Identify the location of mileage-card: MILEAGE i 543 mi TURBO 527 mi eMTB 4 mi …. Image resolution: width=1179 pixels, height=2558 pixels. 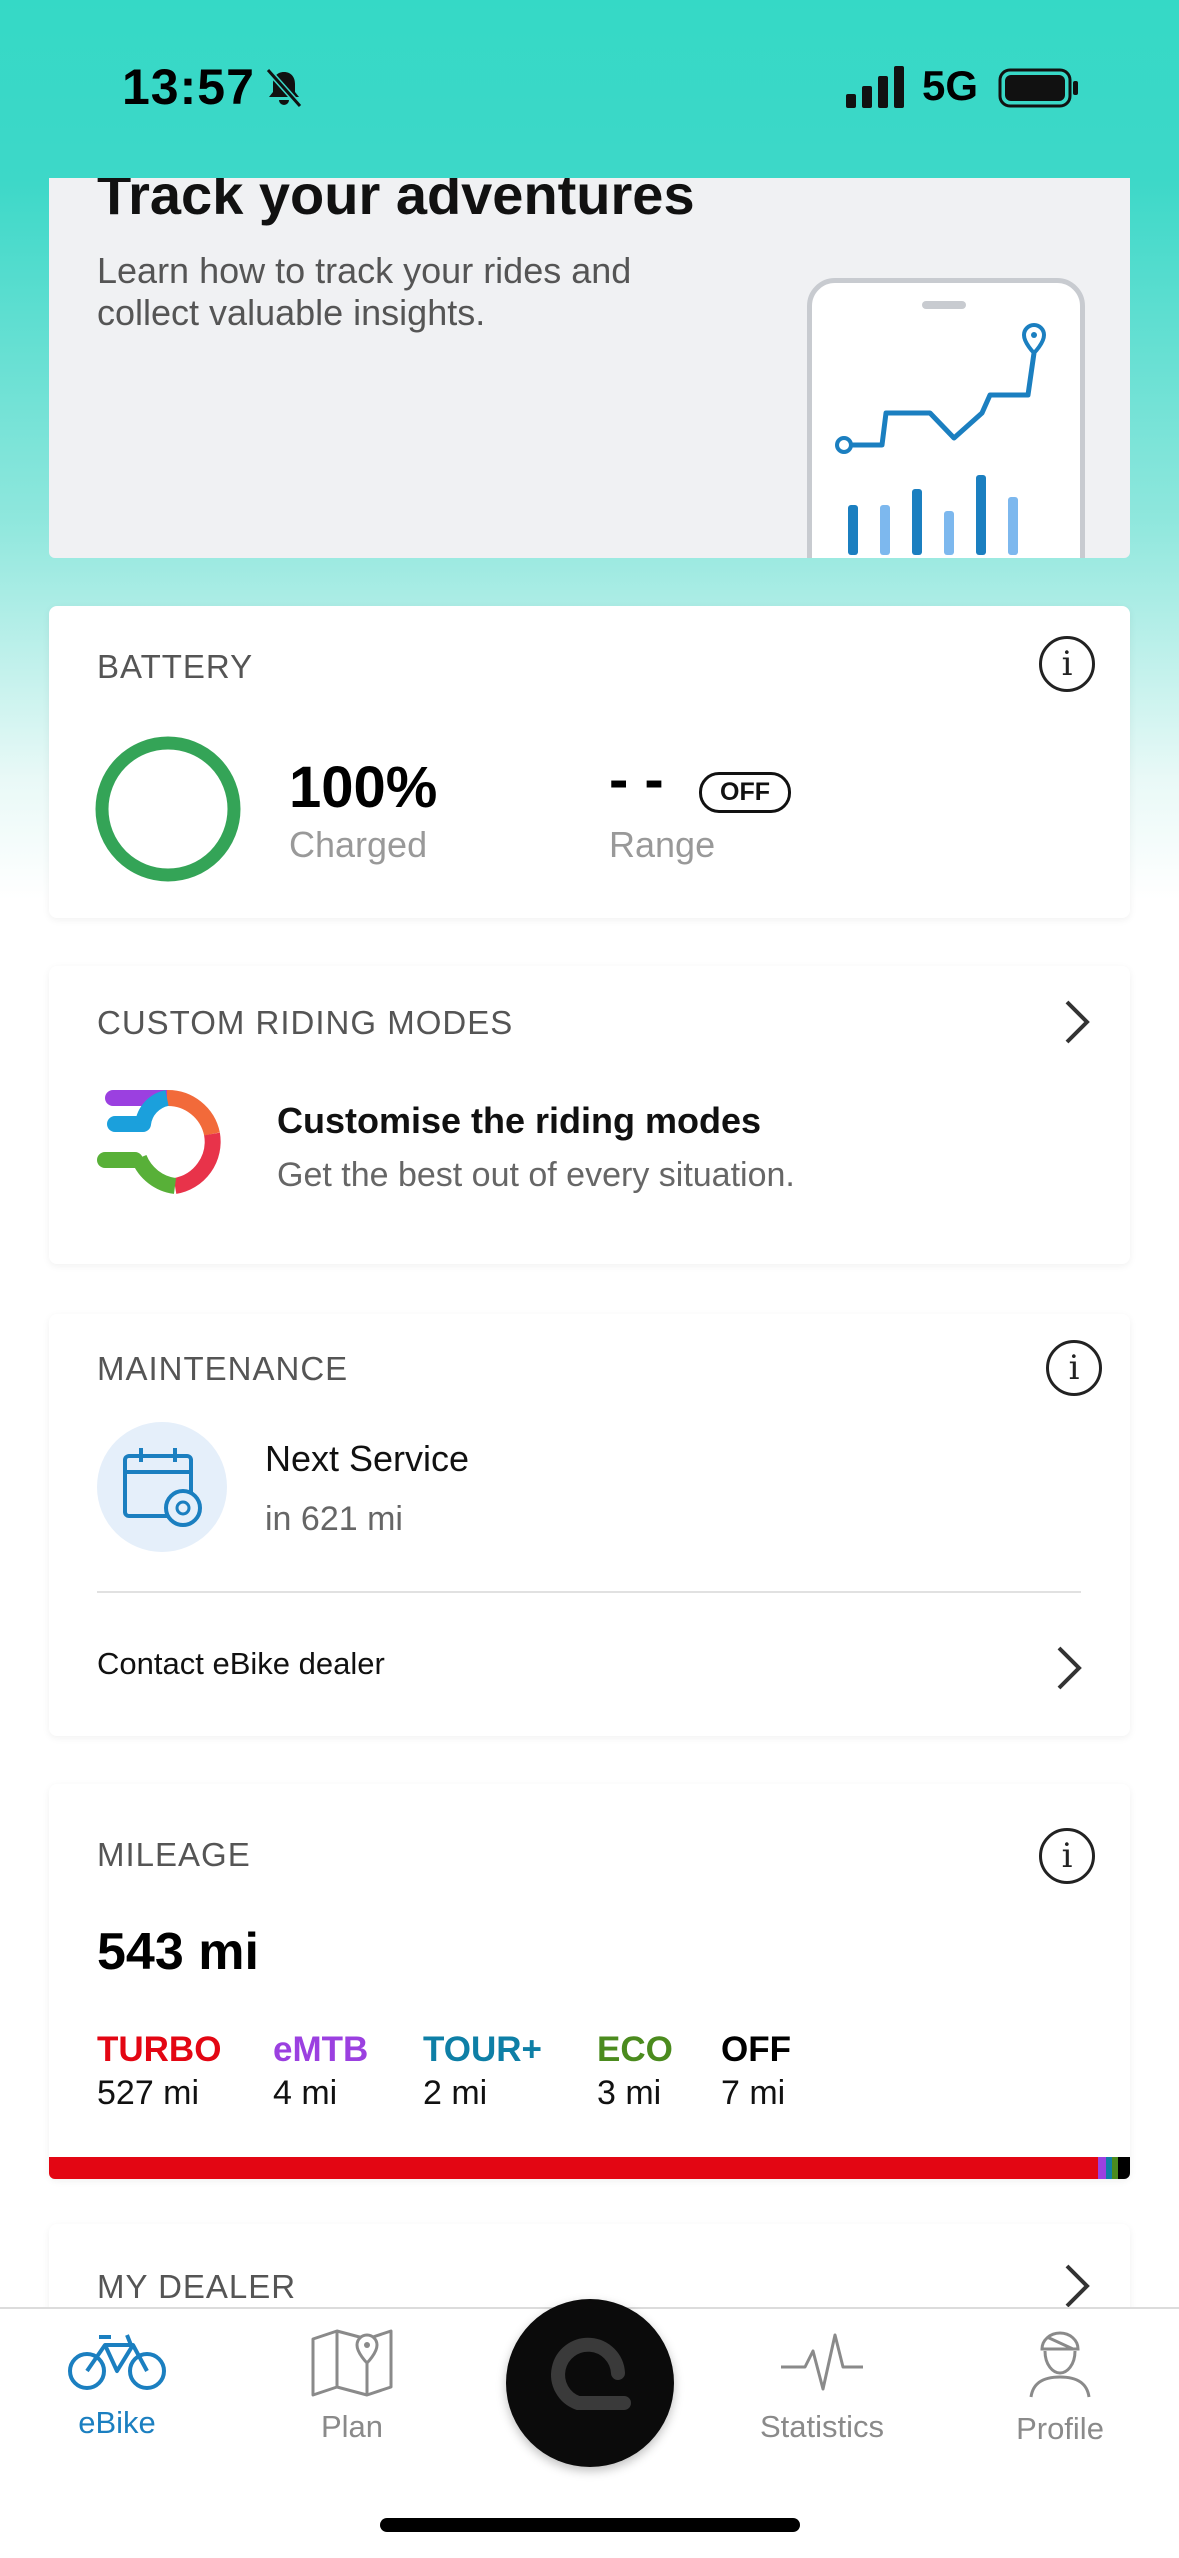
(589, 1981).